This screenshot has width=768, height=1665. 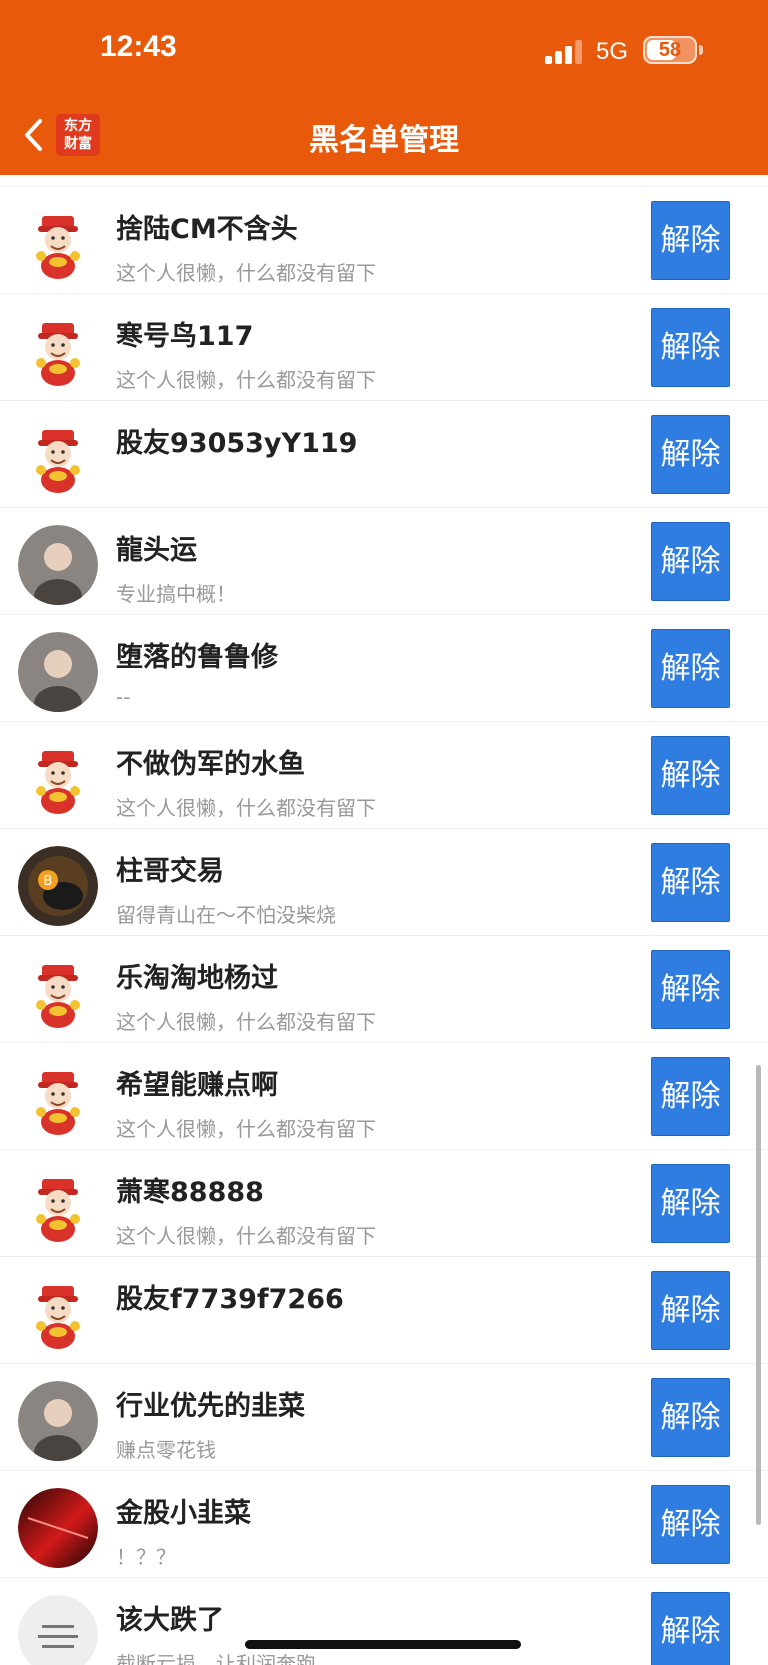 What do you see at coordinates (384, 561) in the screenshot?
I see `list-item: 龍头运专业搞中概！ 解除` at bounding box center [384, 561].